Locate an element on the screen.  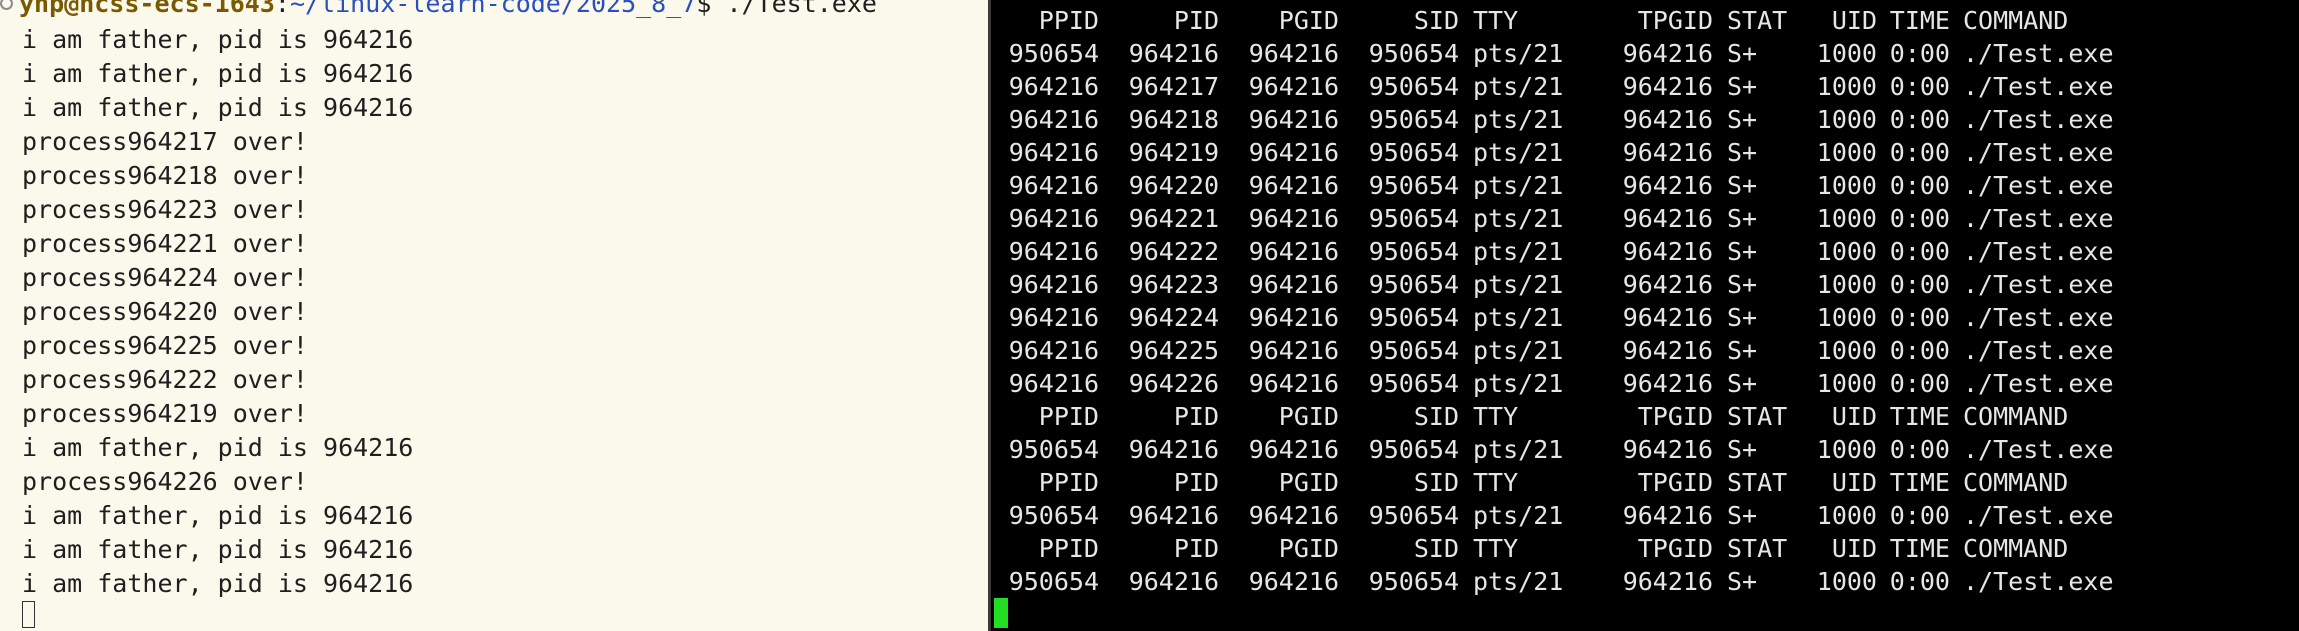
left-terminal-cursor is located at coordinates (28, 614).